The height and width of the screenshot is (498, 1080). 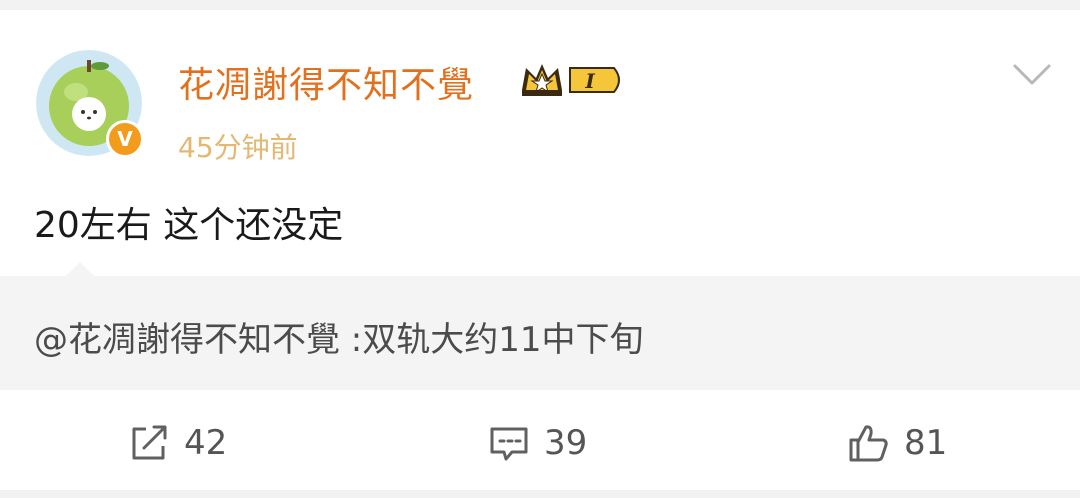 What do you see at coordinates (189, 225) in the screenshot?
I see `post-content: 20左右 这个还没定` at bounding box center [189, 225].